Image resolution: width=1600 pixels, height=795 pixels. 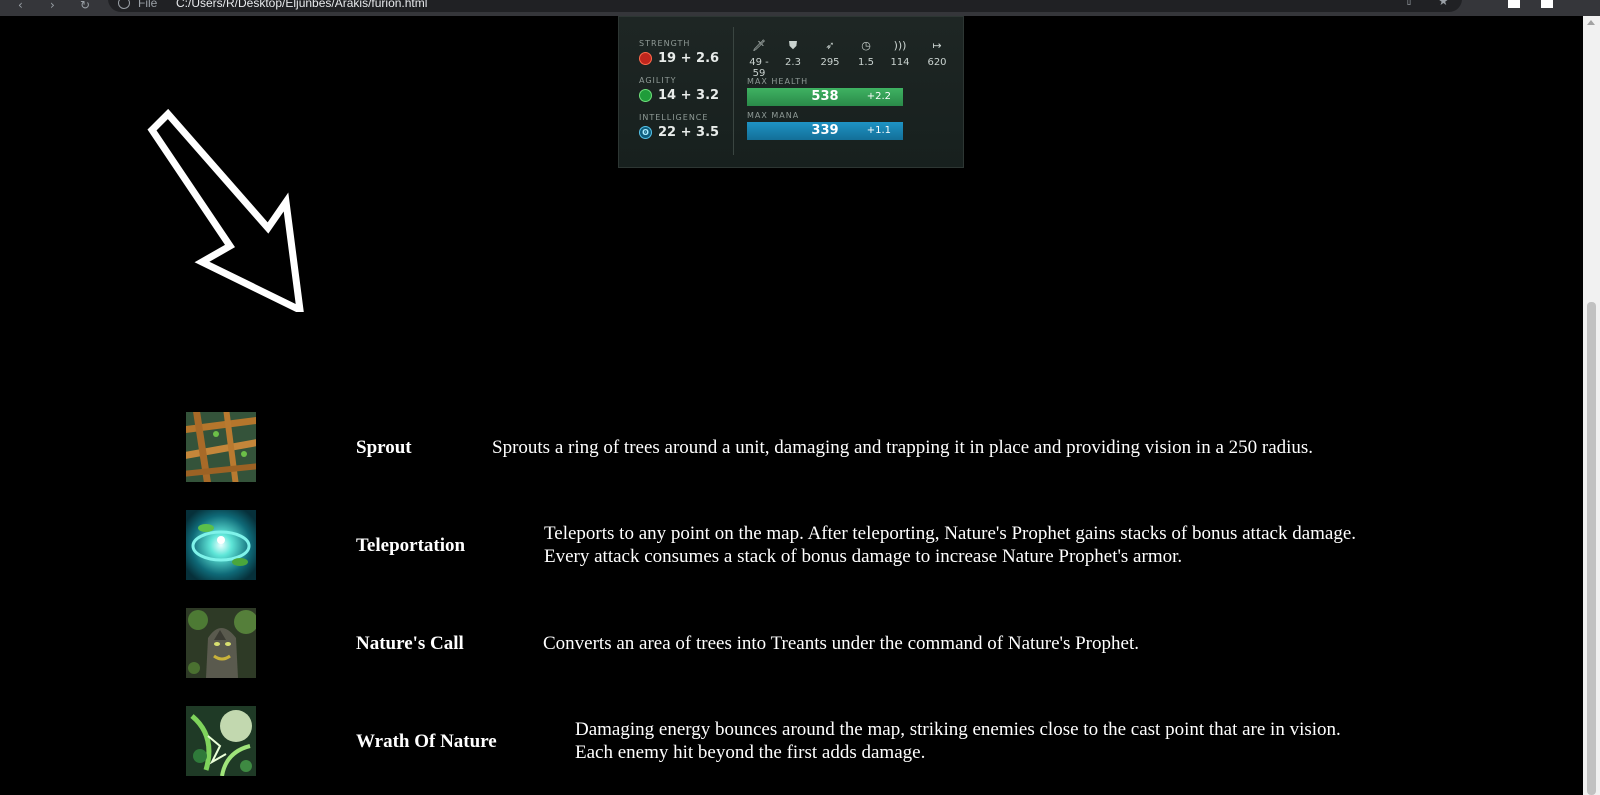 What do you see at coordinates (900, 62) in the screenshot?
I see `projectile-speed-value: 114` at bounding box center [900, 62].